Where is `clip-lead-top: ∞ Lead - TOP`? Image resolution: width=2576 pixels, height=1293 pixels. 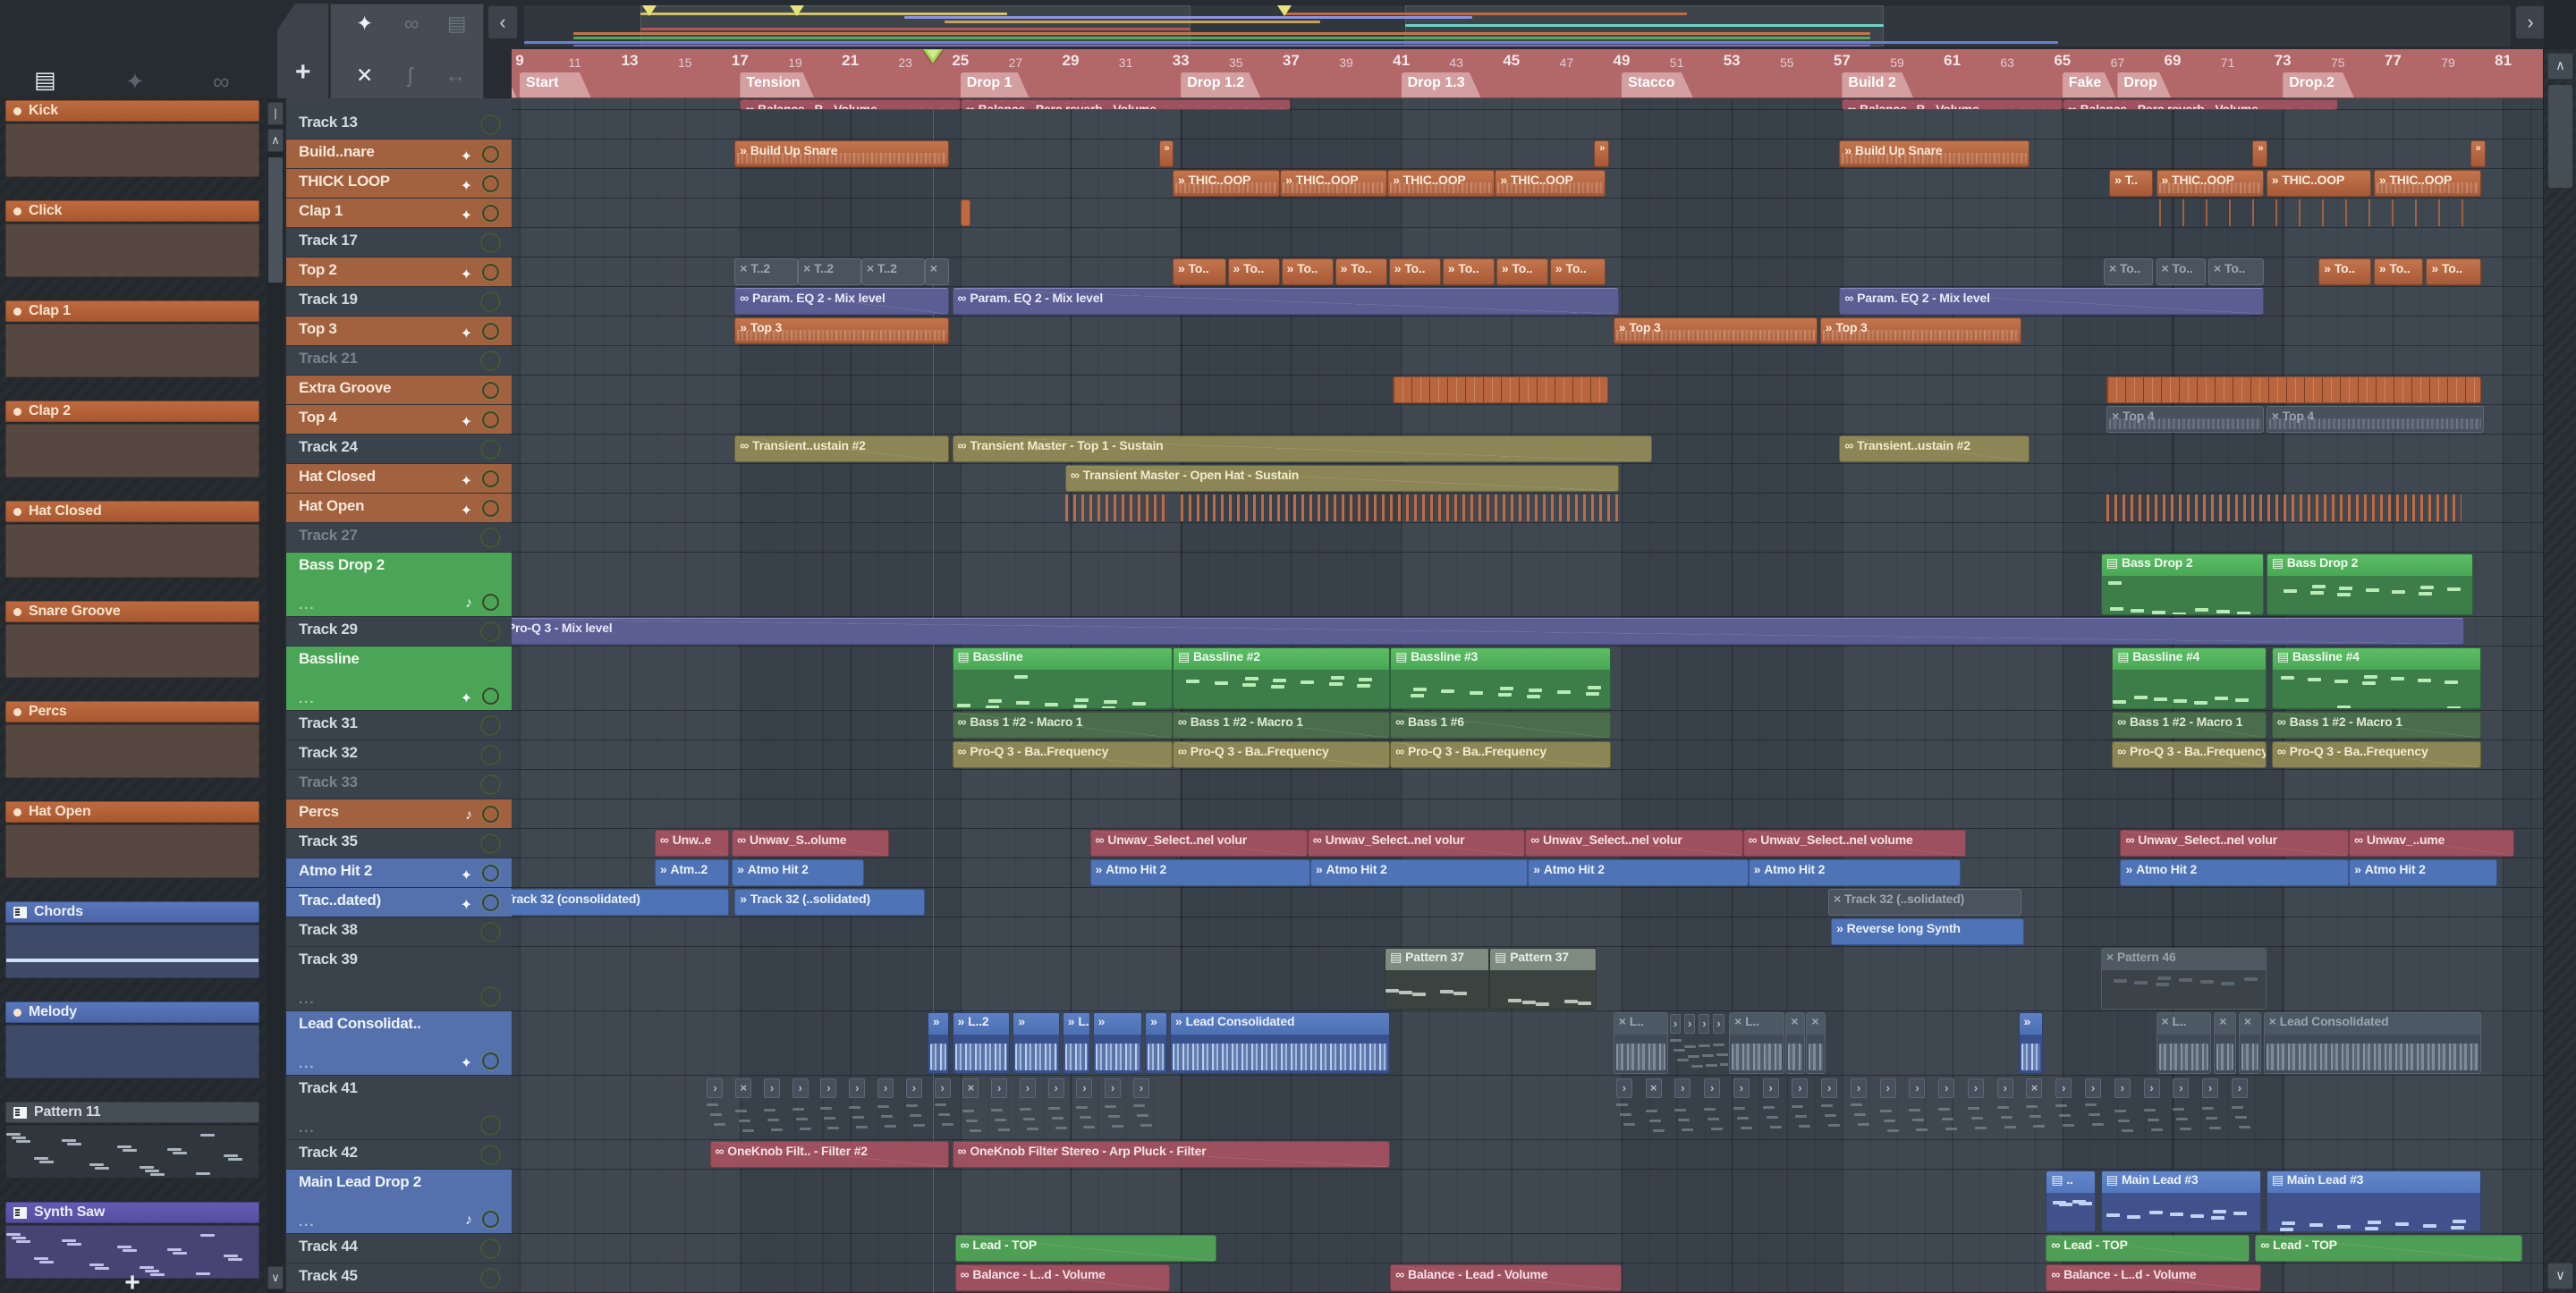
clip-lead-top: ∞ Lead - TOP is located at coordinates (2148, 1249).